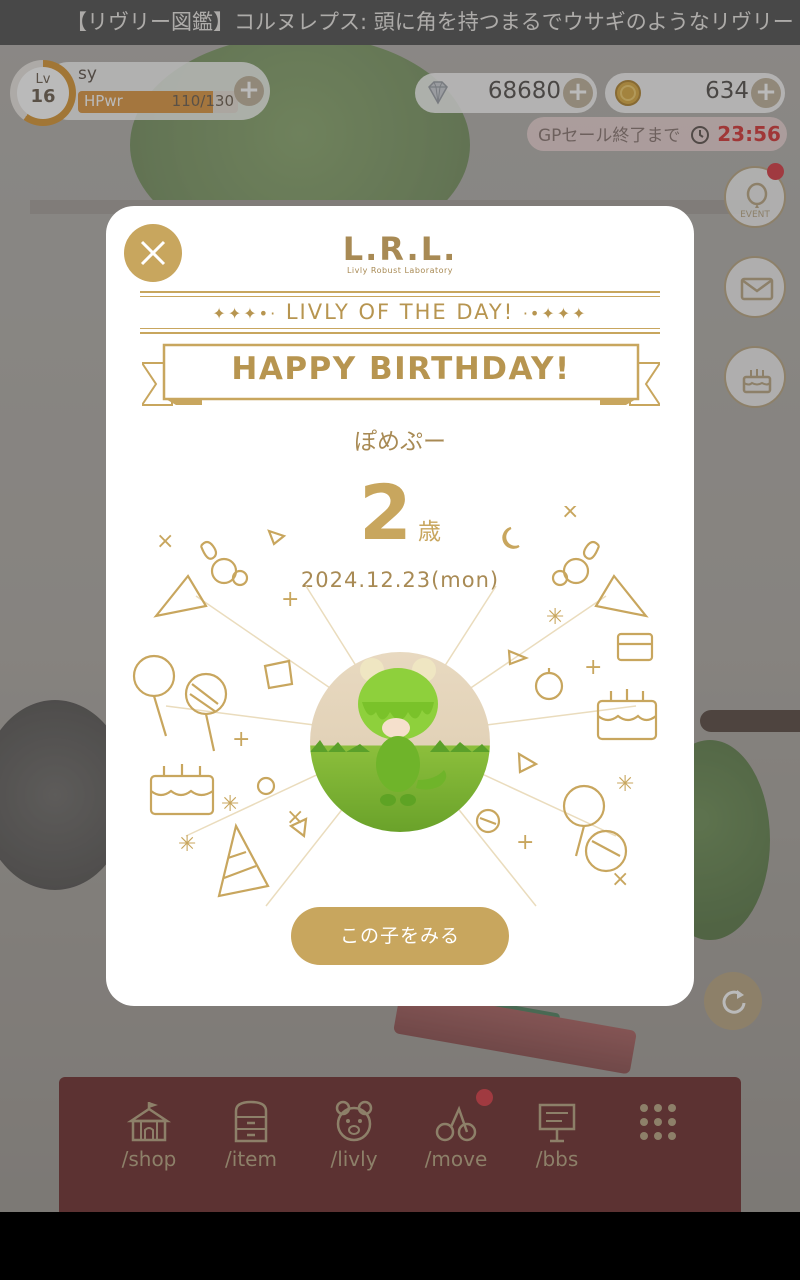 Image resolution: width=800 pixels, height=1280 pixels. What do you see at coordinates (555, 313) in the screenshot?
I see `sparkle-right: ·•✦✦✦` at bounding box center [555, 313].